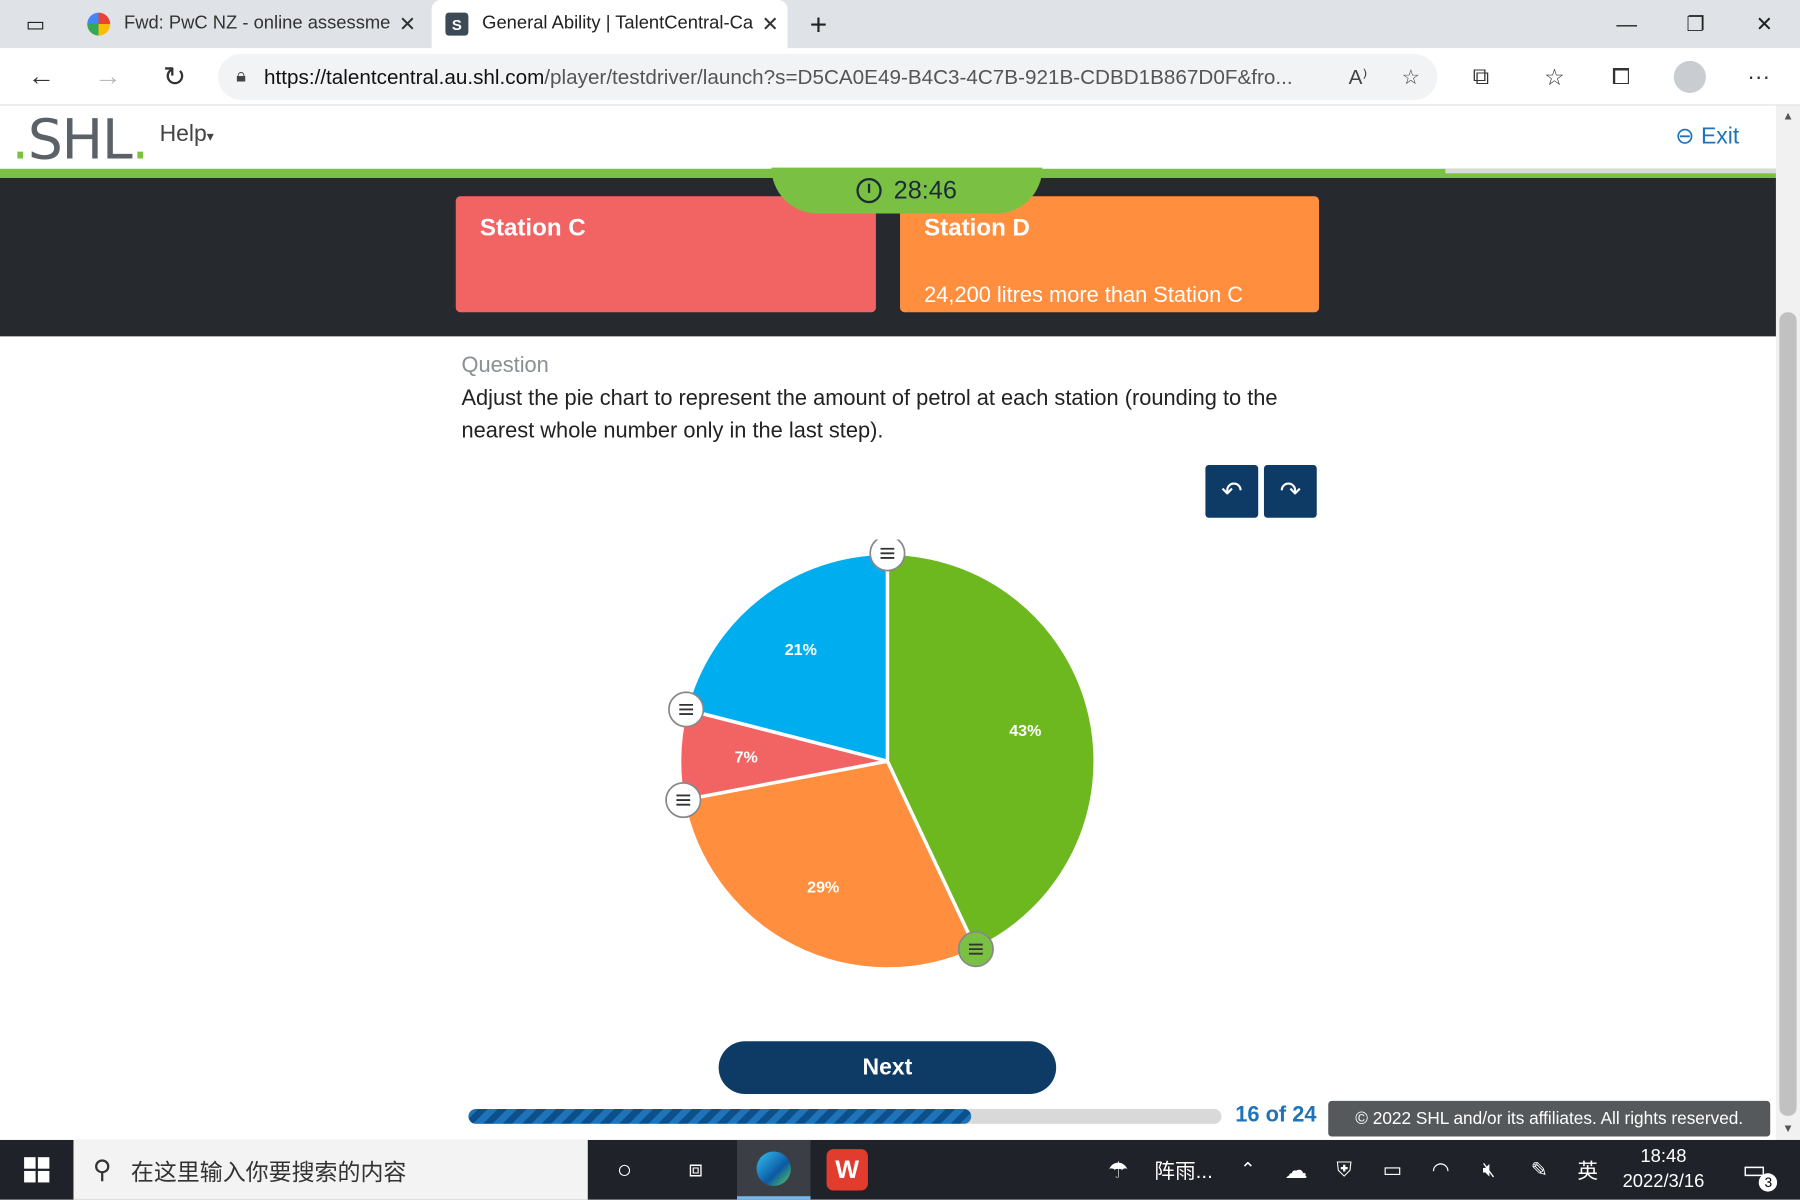 Image resolution: width=1800 pixels, height=1200 pixels. Describe the element at coordinates (99, 24) in the screenshot. I see `gmail-icon` at that location.